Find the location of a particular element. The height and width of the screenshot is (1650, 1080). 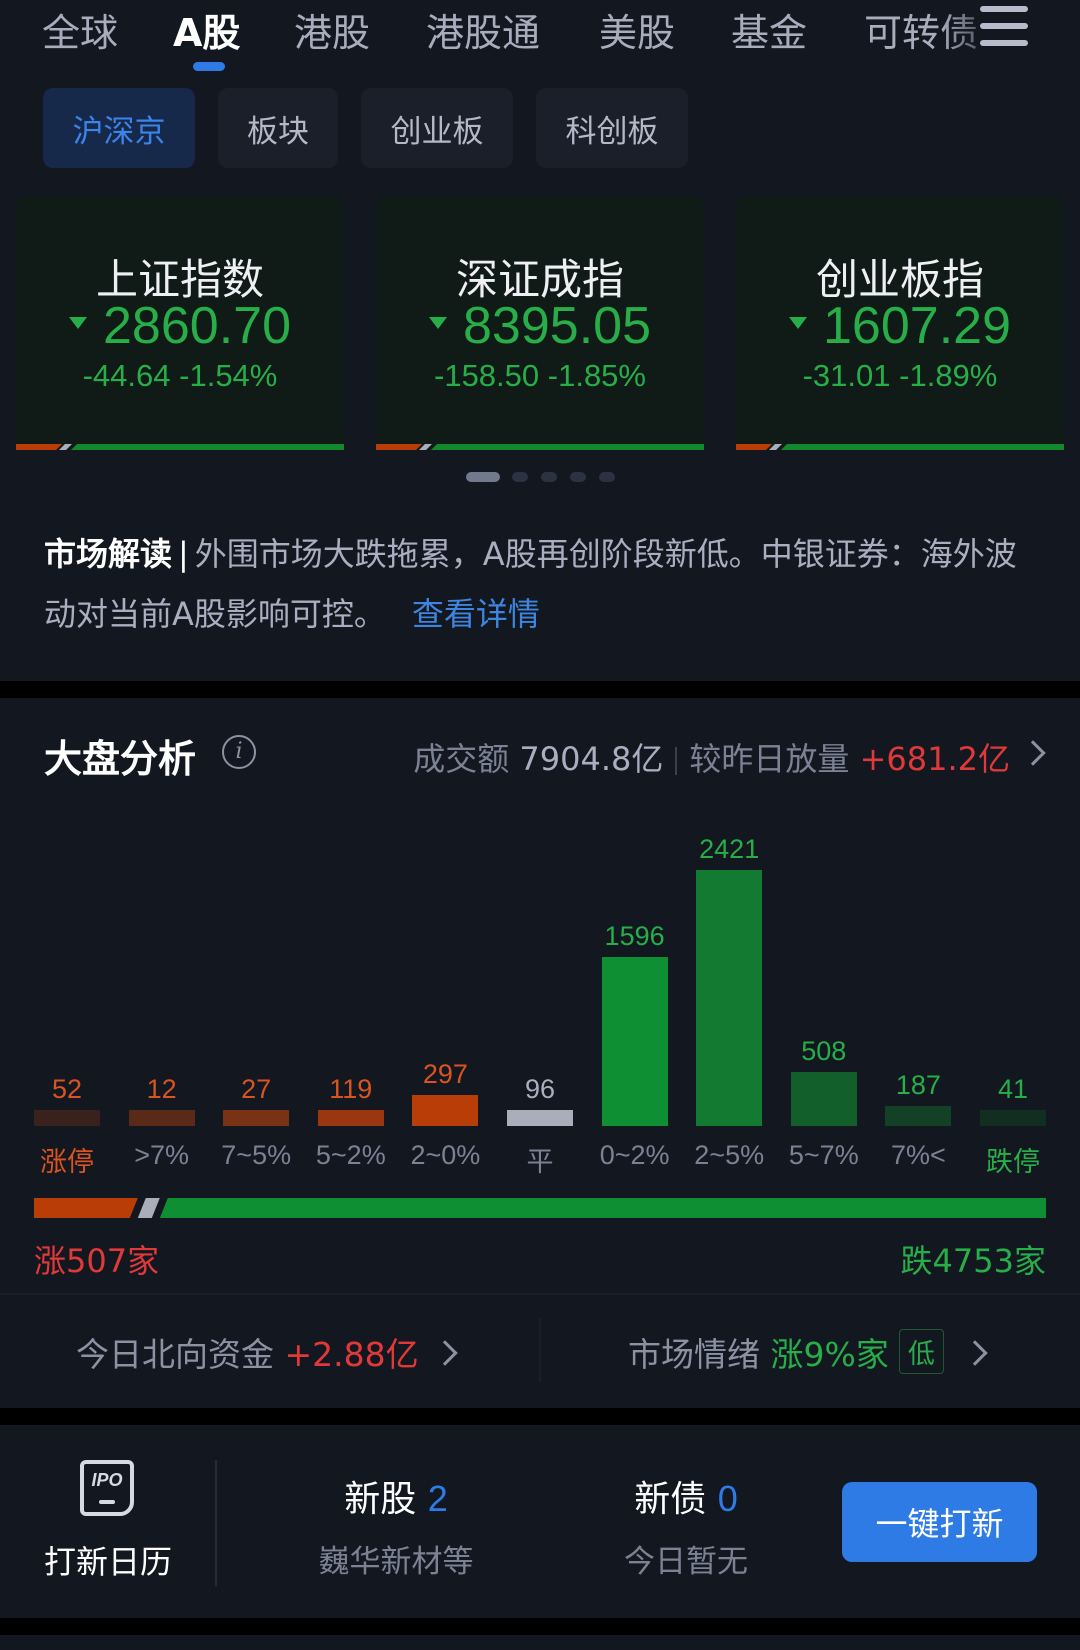

market-tabs: 全球 A股 港股 港股通 美股 基金 可转债 is located at coordinates (540, 40).